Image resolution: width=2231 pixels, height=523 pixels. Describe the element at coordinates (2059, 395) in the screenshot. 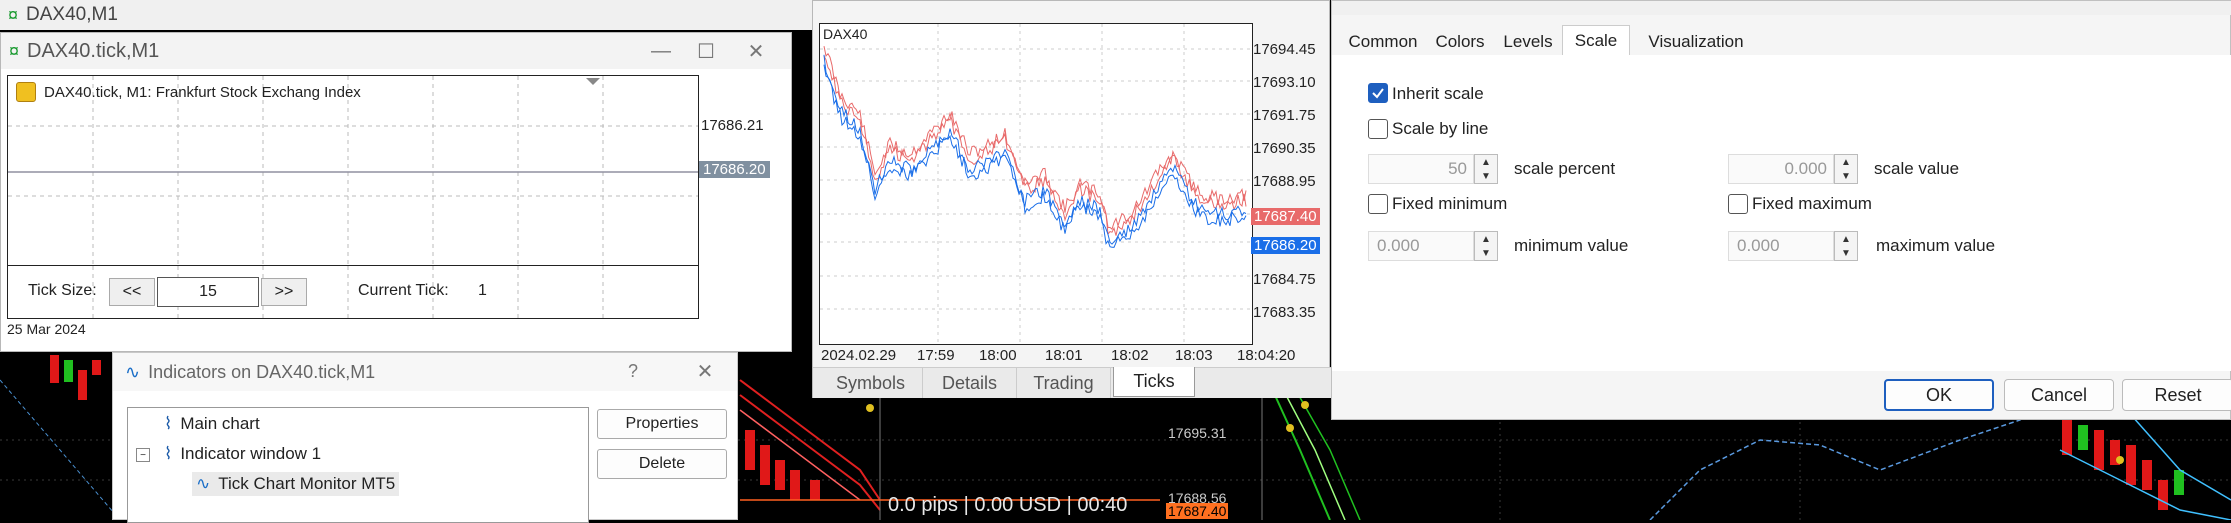

I see `cancel-button: Cancel` at that location.